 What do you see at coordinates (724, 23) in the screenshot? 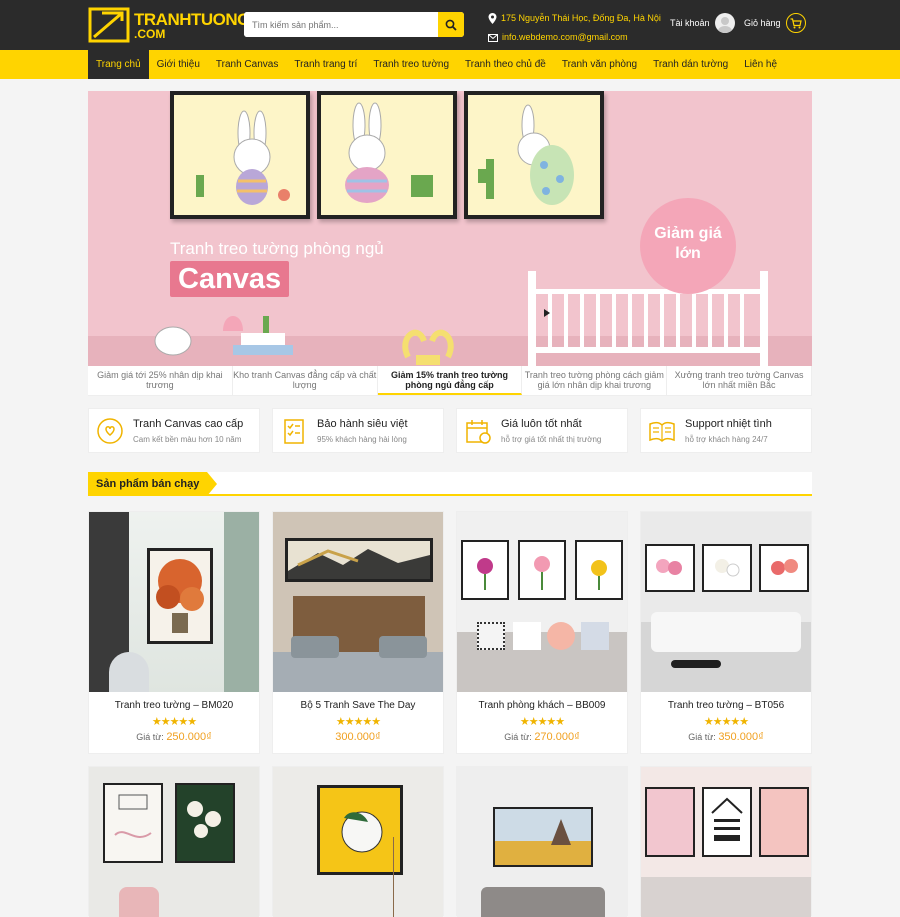
I see `avatar` at bounding box center [724, 23].